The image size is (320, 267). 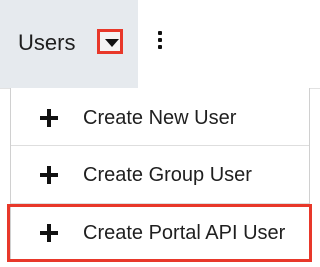 I want to click on menu-item-label: Create New User, so click(x=160, y=117).